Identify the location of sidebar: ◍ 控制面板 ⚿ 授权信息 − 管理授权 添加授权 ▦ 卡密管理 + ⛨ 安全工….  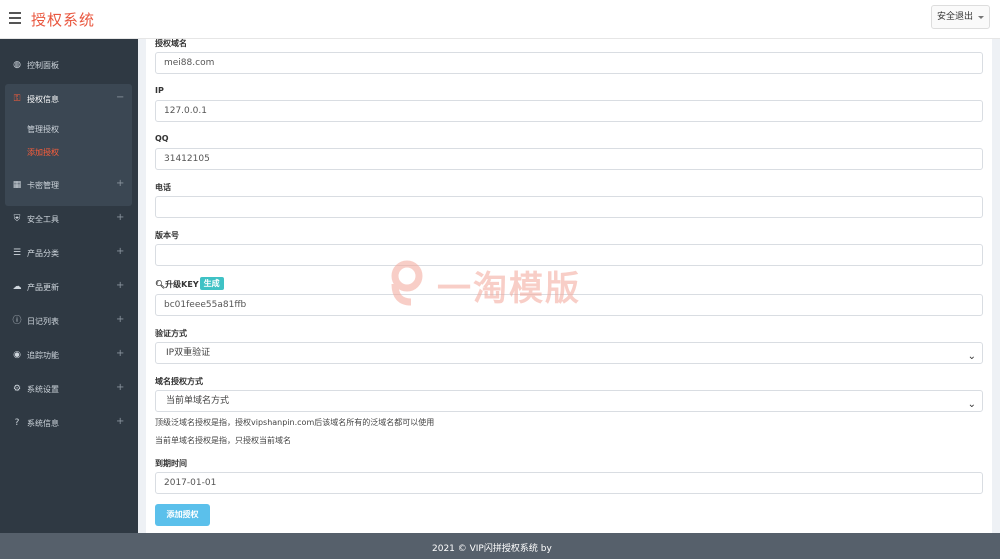
(69, 286).